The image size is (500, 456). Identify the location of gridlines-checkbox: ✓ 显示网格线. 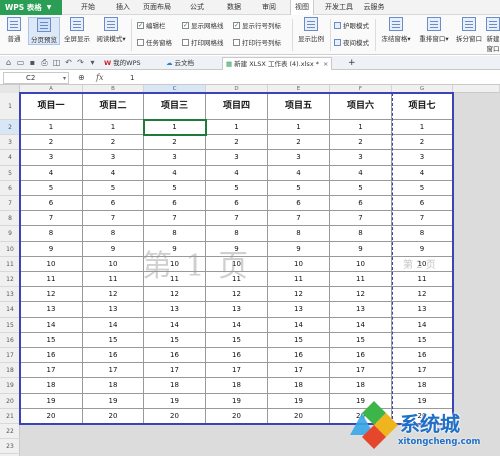
(203, 25).